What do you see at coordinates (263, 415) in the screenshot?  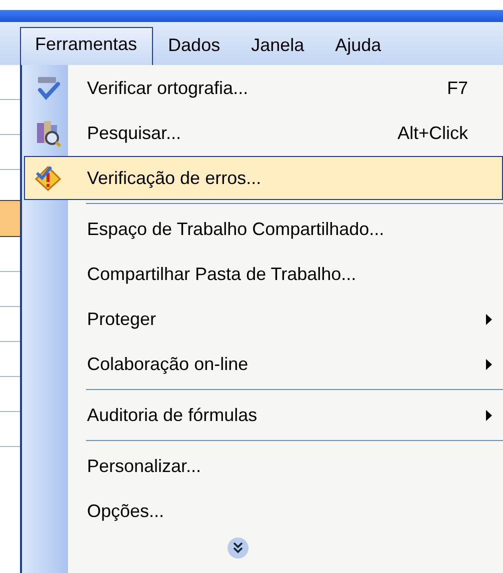 I see `menu-item: Auditoria de fórmulas` at bounding box center [263, 415].